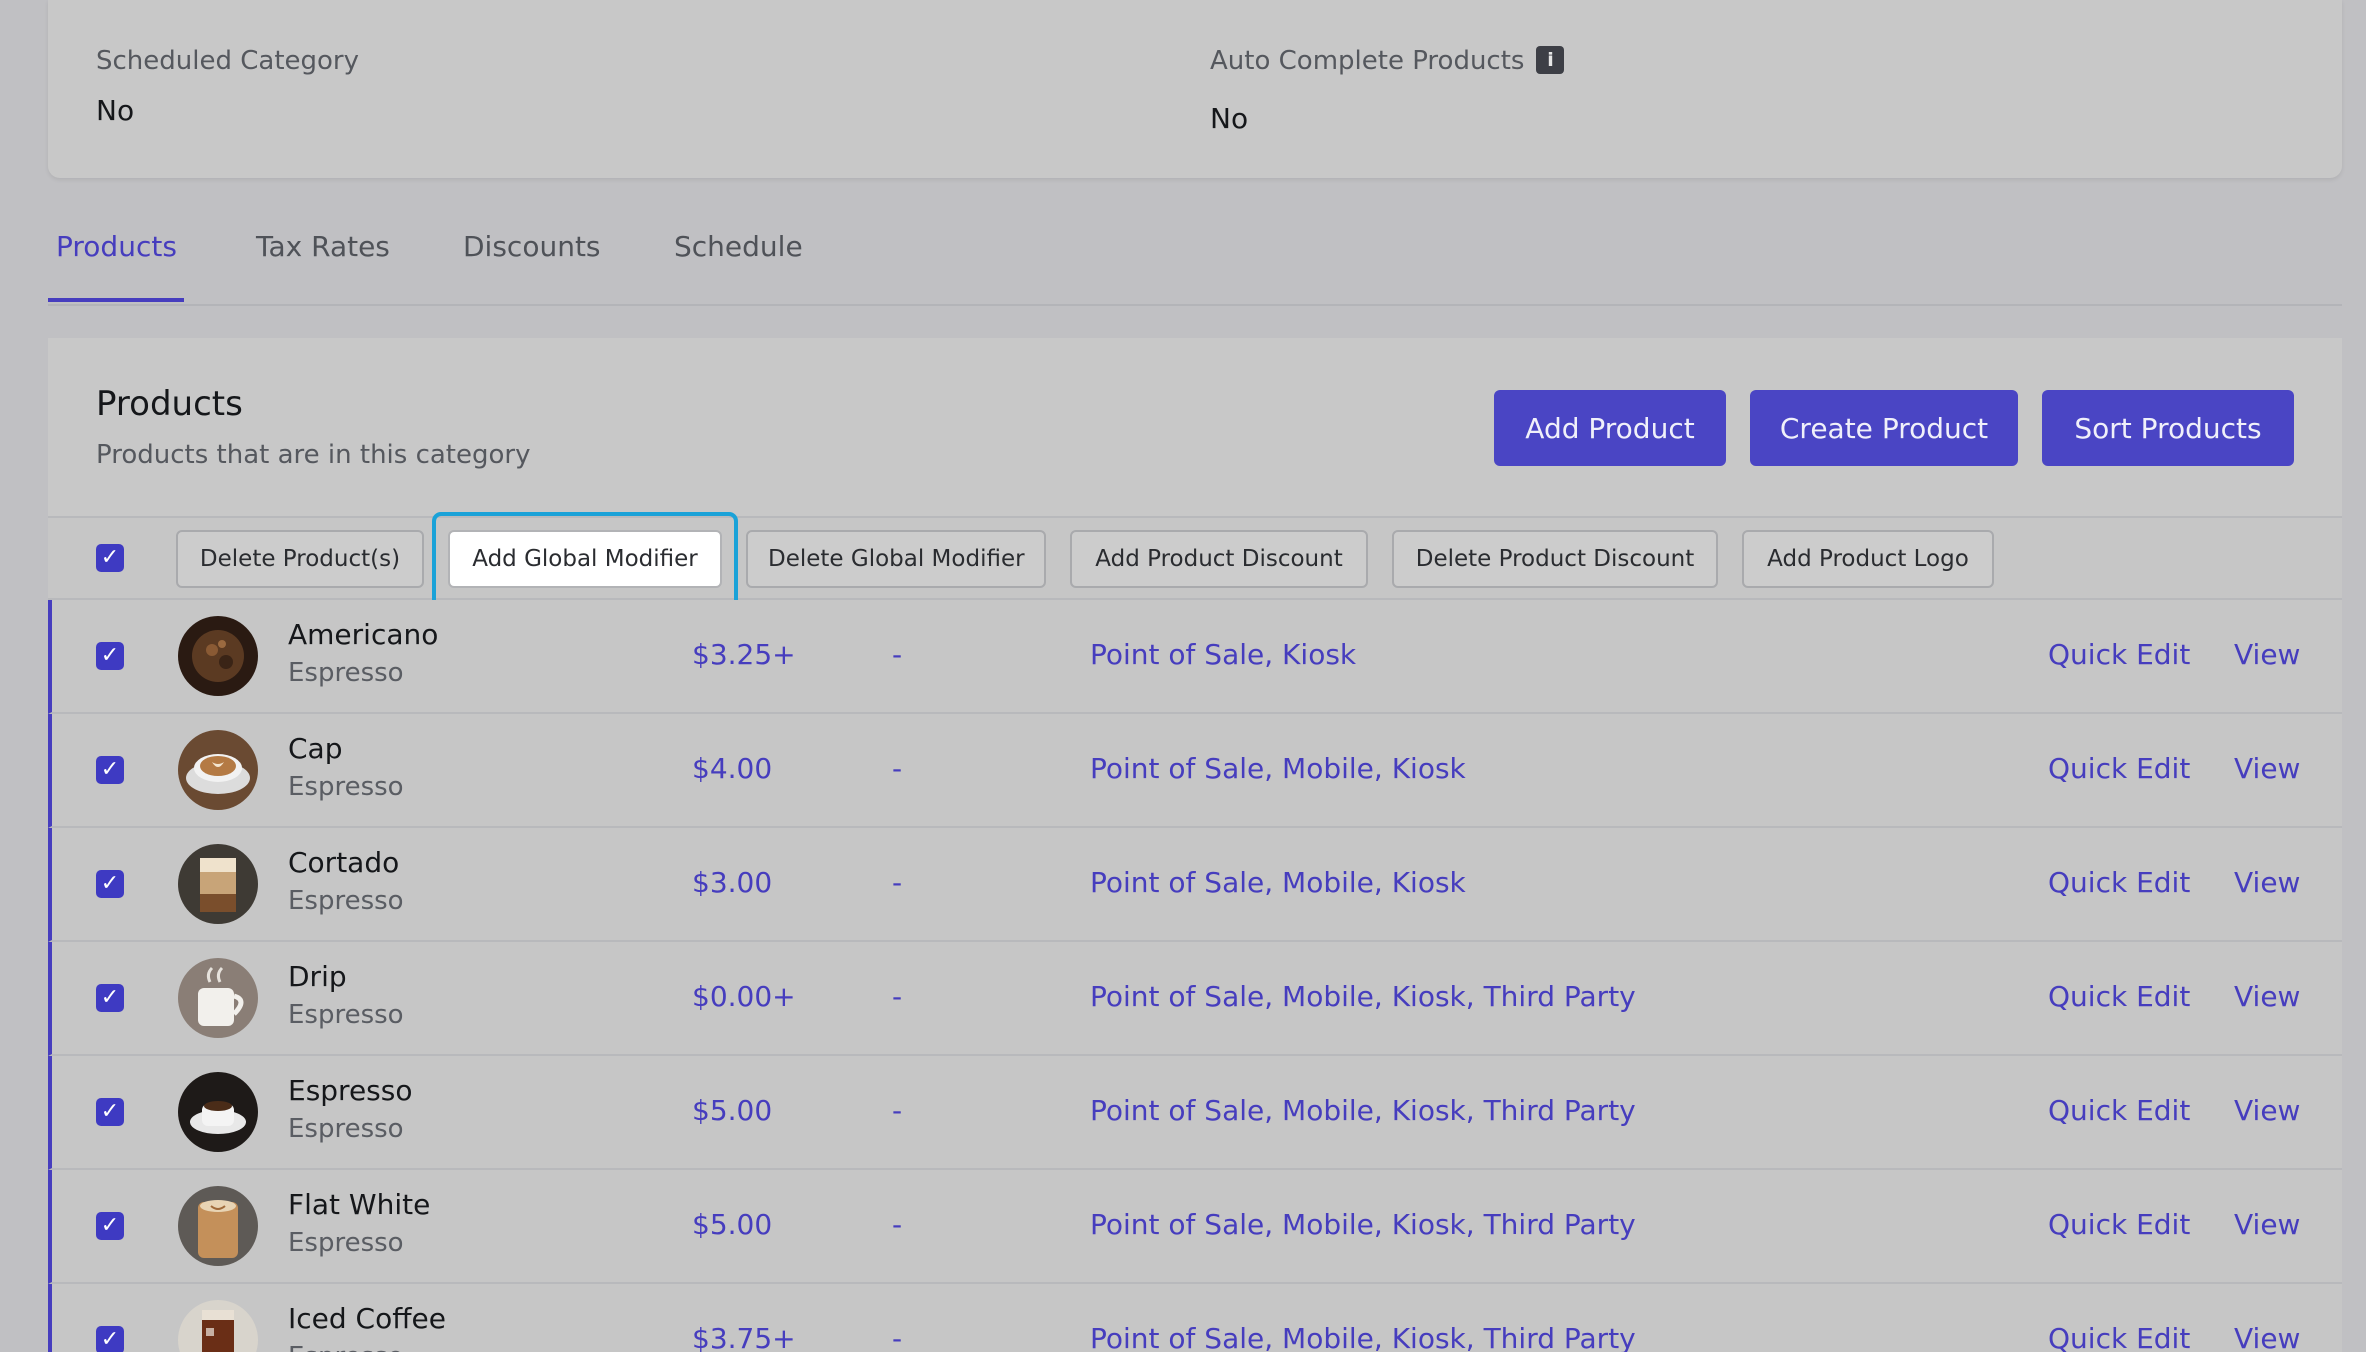 The image size is (2366, 1352). Describe the element at coordinates (1550, 59) in the screenshot. I see `info-icon: i` at that location.